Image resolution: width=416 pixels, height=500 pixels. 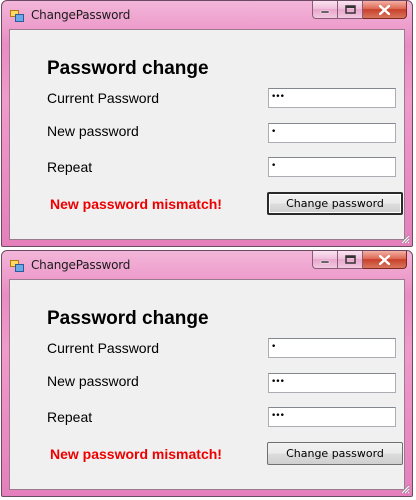 What do you see at coordinates (332, 417) in the screenshot?
I see `repeat-password-field: •••` at bounding box center [332, 417].